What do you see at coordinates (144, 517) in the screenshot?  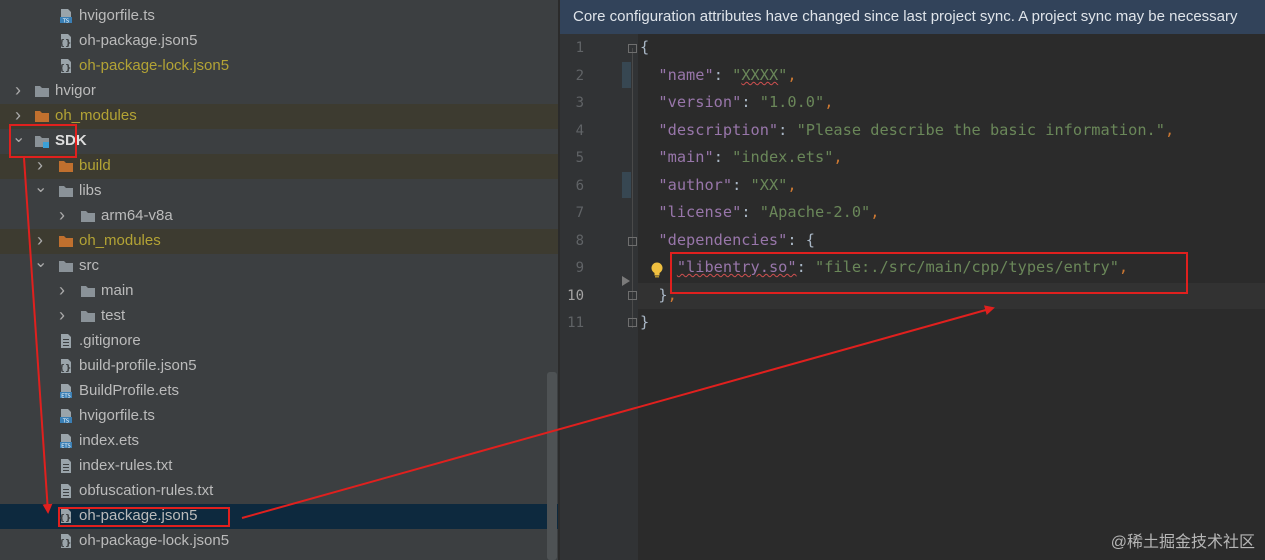 I see `annotation-box-oh-package` at bounding box center [144, 517].